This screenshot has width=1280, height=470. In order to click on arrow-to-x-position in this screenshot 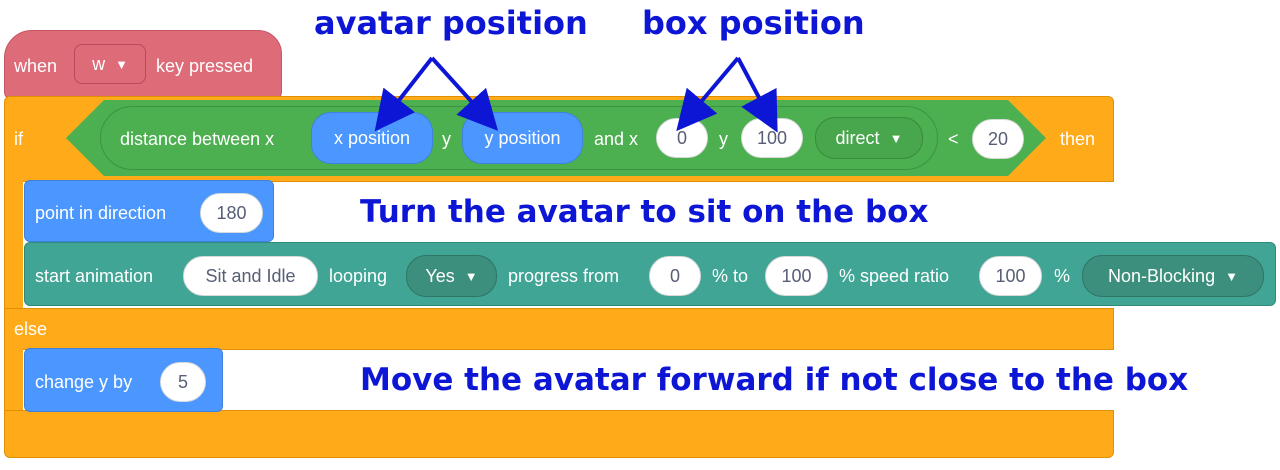, I will do `click(404, 94)`.